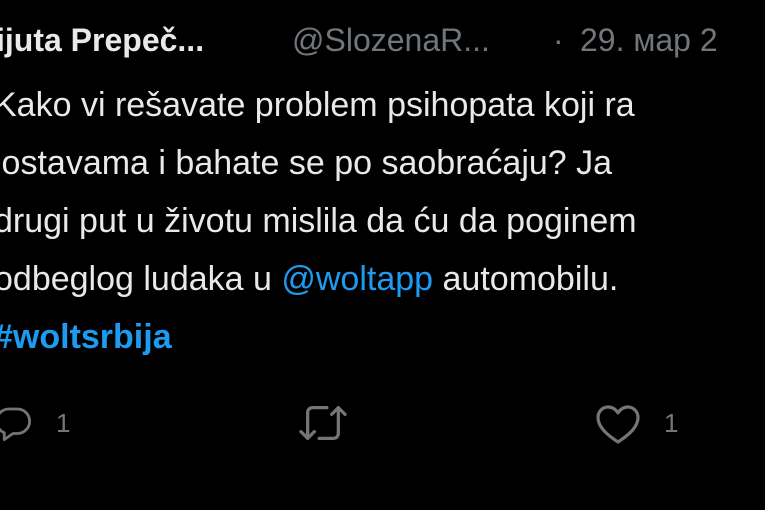  Describe the element at coordinates (306, 163) in the screenshot. I see `tweet-text-line: lostavama i bahate se po saobraćaju? Ja` at that location.